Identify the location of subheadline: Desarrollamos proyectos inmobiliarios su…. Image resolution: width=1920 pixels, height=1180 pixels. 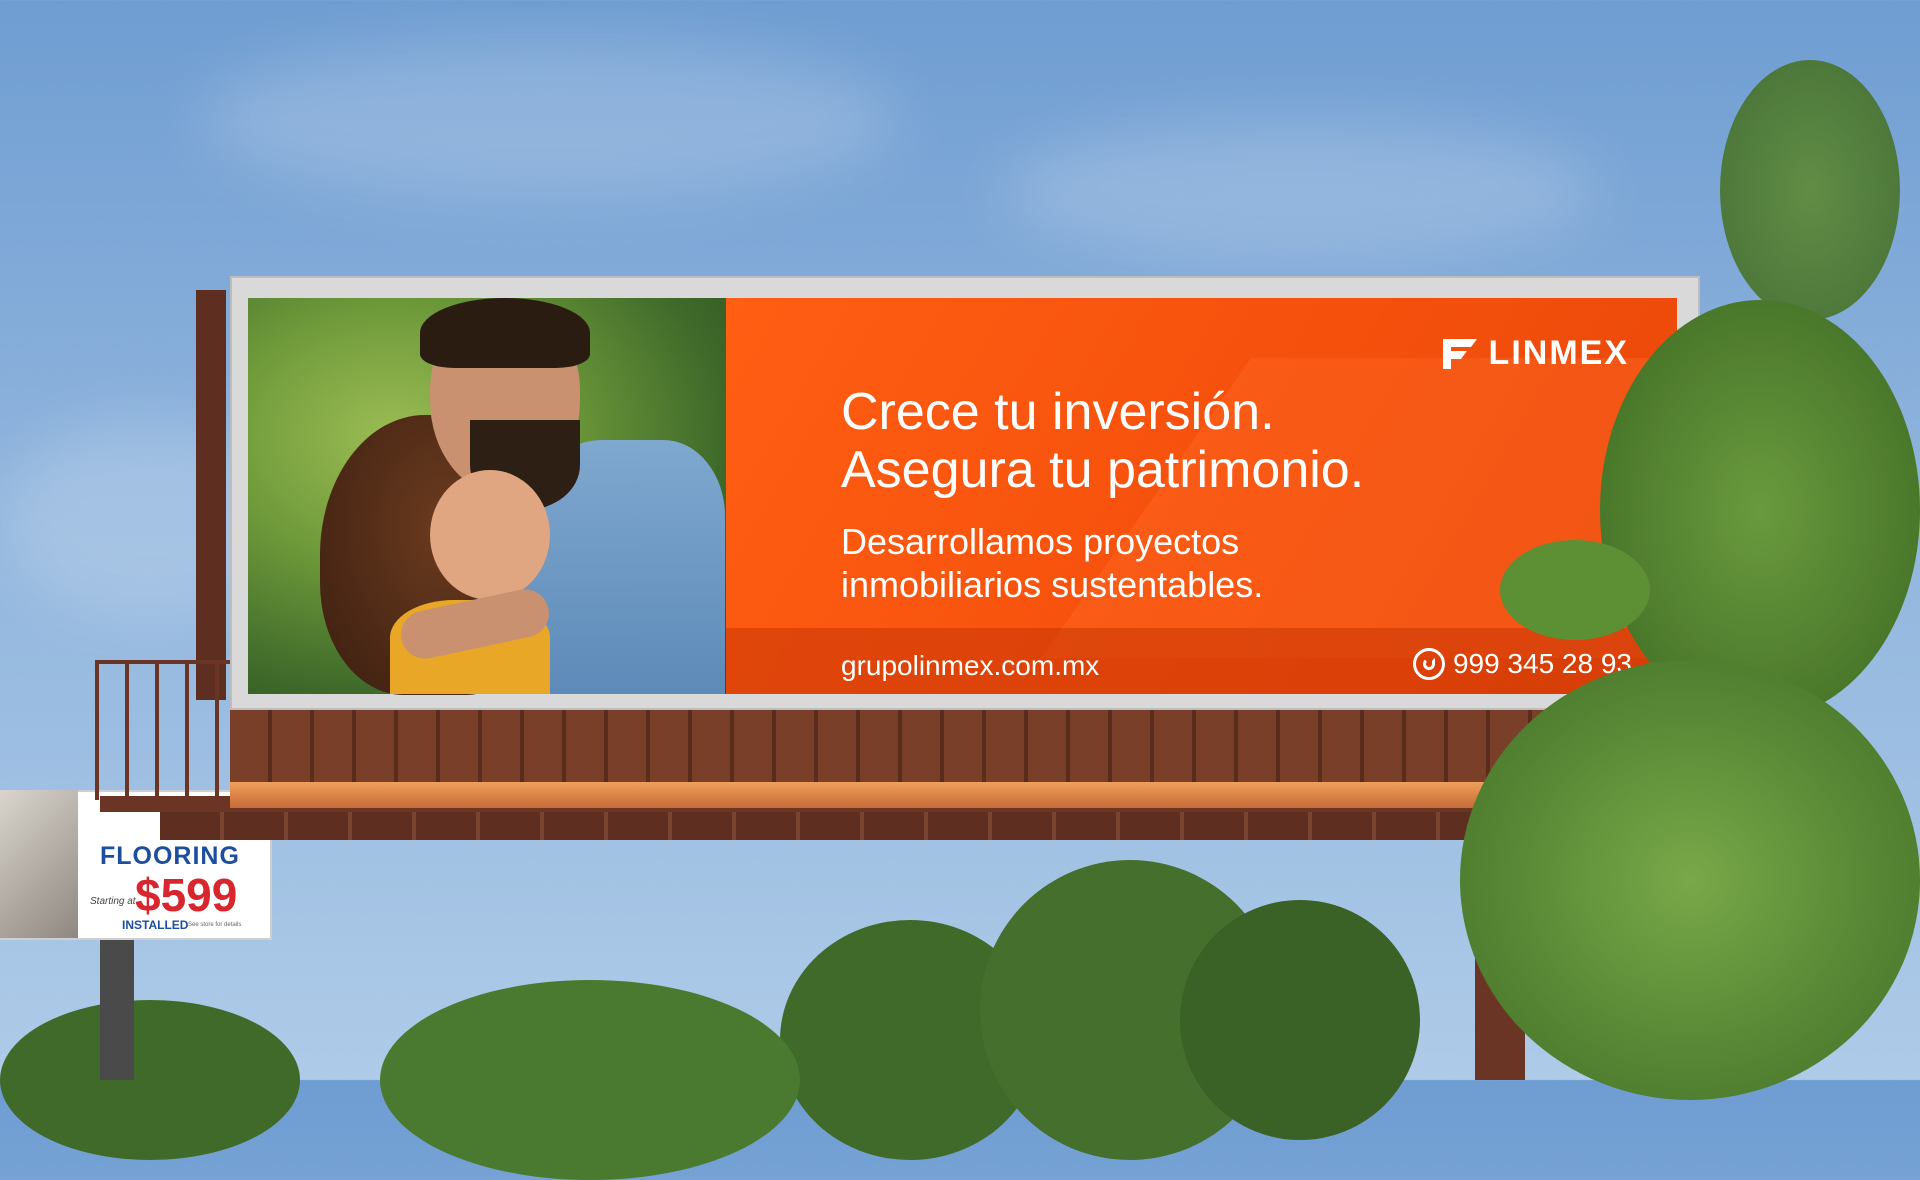
(1052, 563).